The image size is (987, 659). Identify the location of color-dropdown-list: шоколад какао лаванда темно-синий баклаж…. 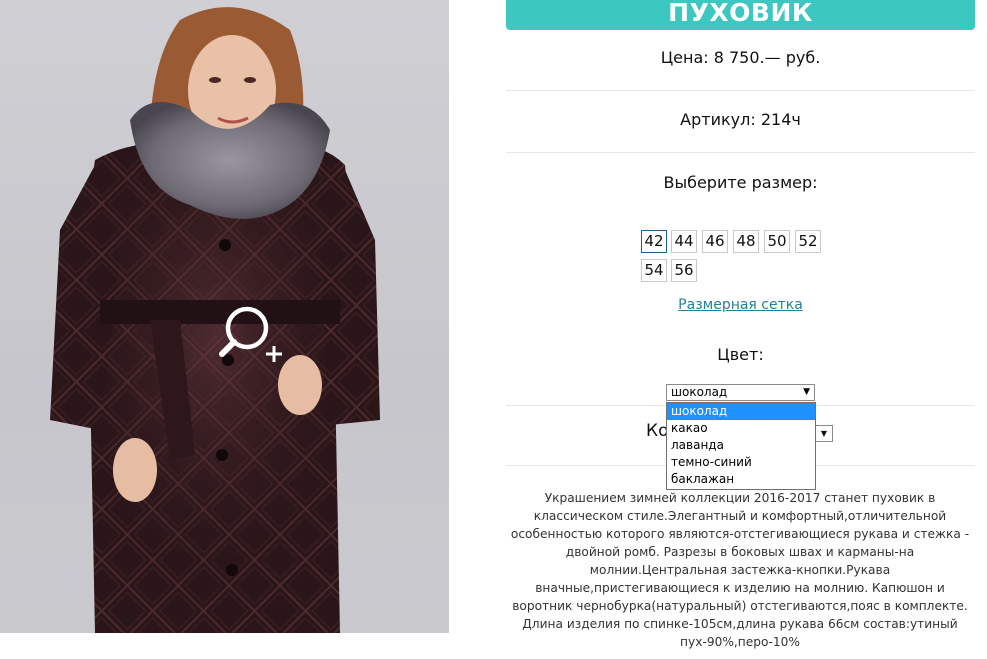
(741, 446).